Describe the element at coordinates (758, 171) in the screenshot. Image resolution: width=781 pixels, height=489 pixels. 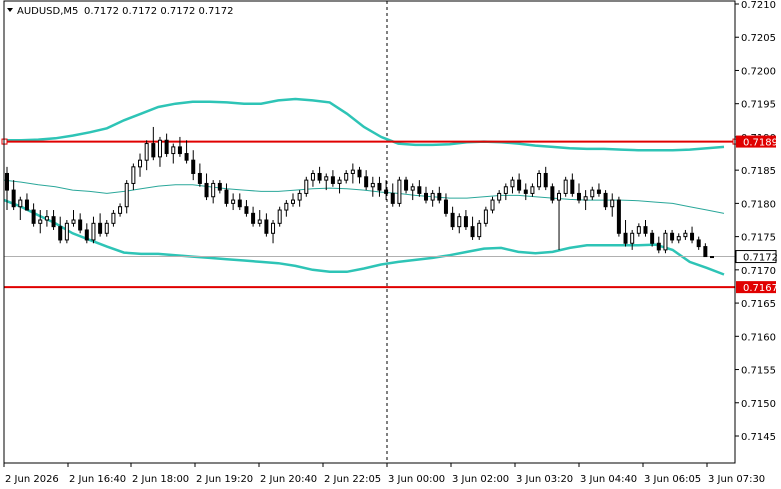
I see `y-tick-label: 0.7185` at that location.